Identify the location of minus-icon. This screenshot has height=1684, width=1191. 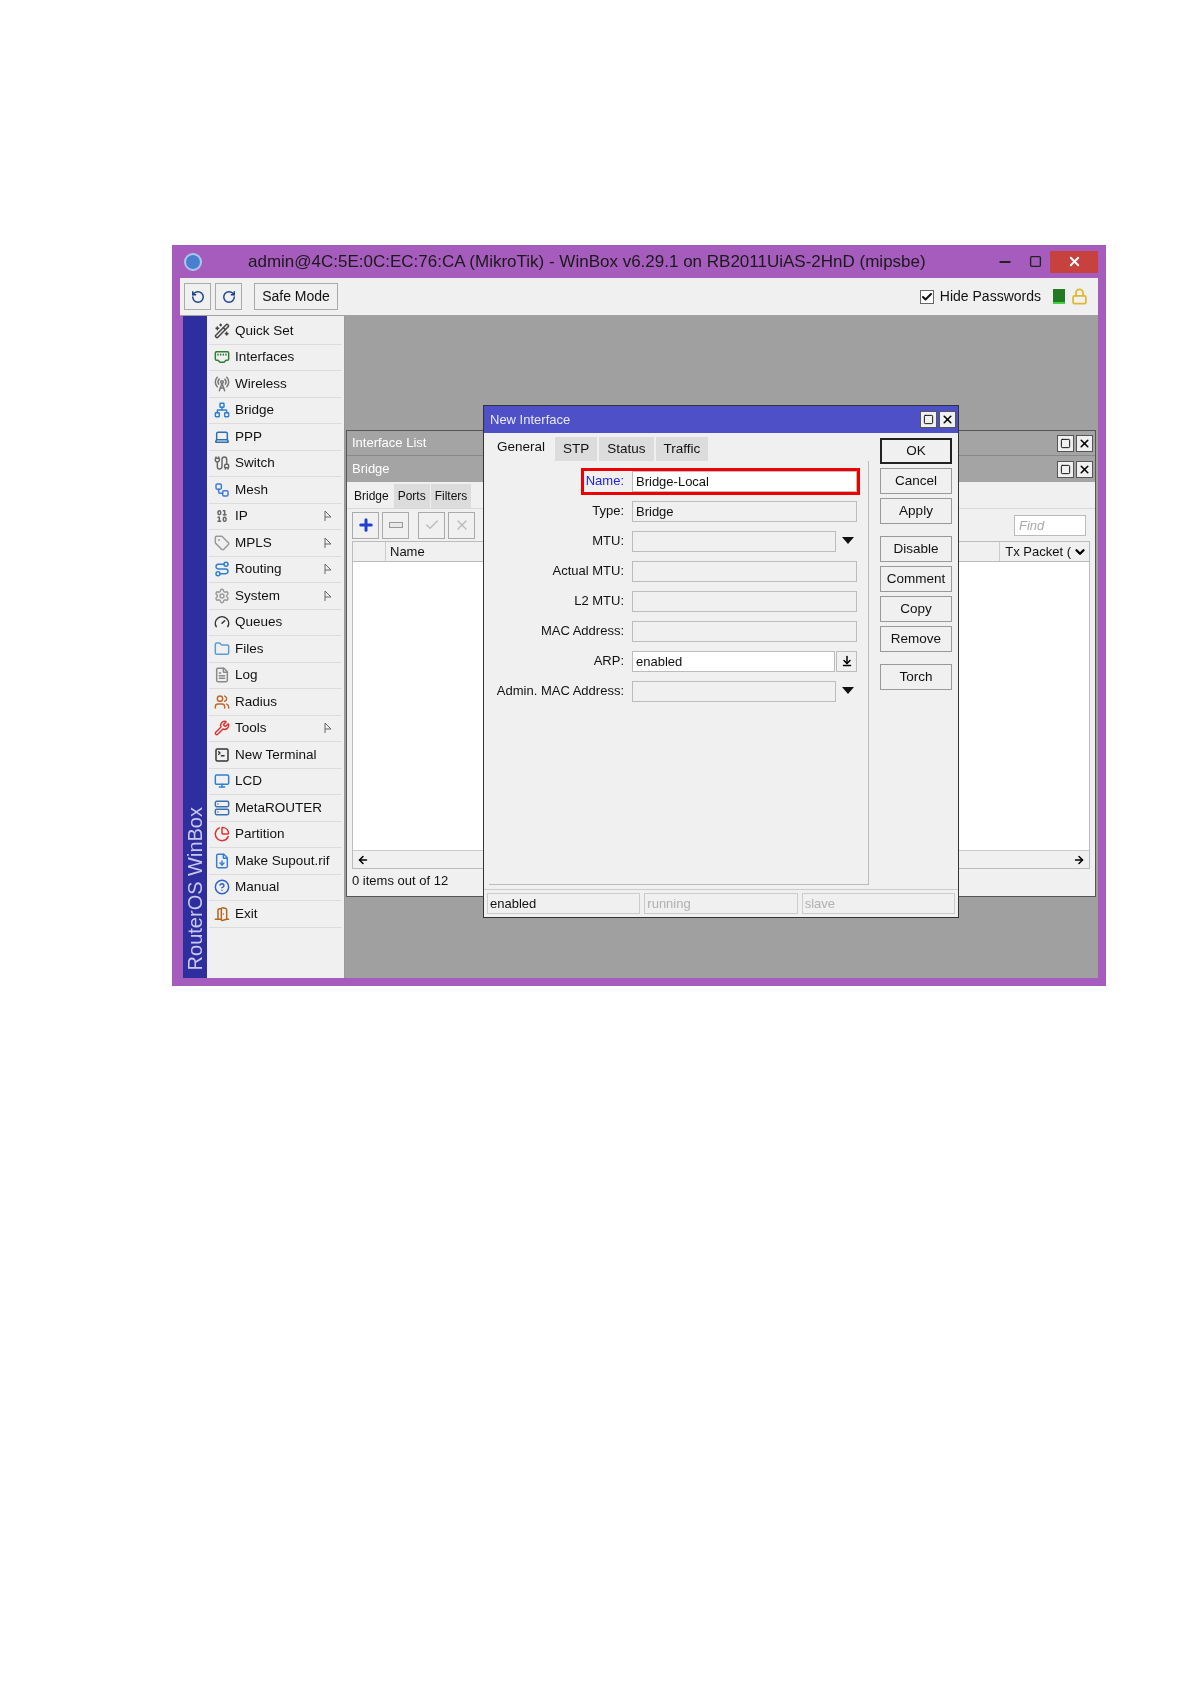
(395, 525).